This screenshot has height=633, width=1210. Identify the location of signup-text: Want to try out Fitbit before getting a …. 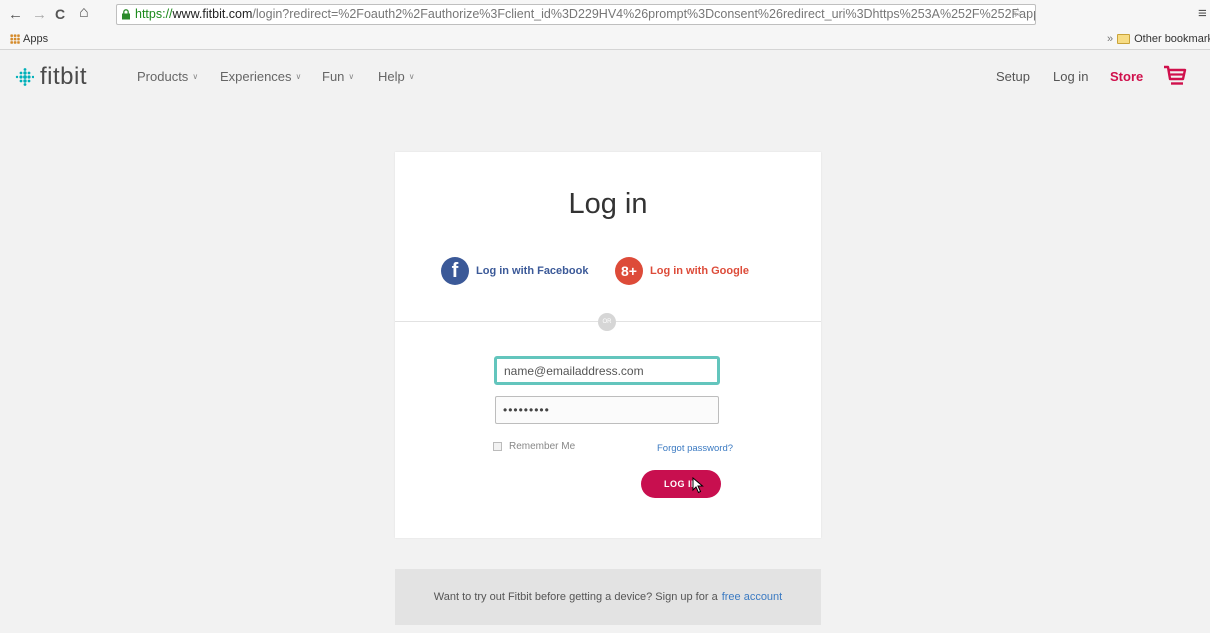
(575, 597).